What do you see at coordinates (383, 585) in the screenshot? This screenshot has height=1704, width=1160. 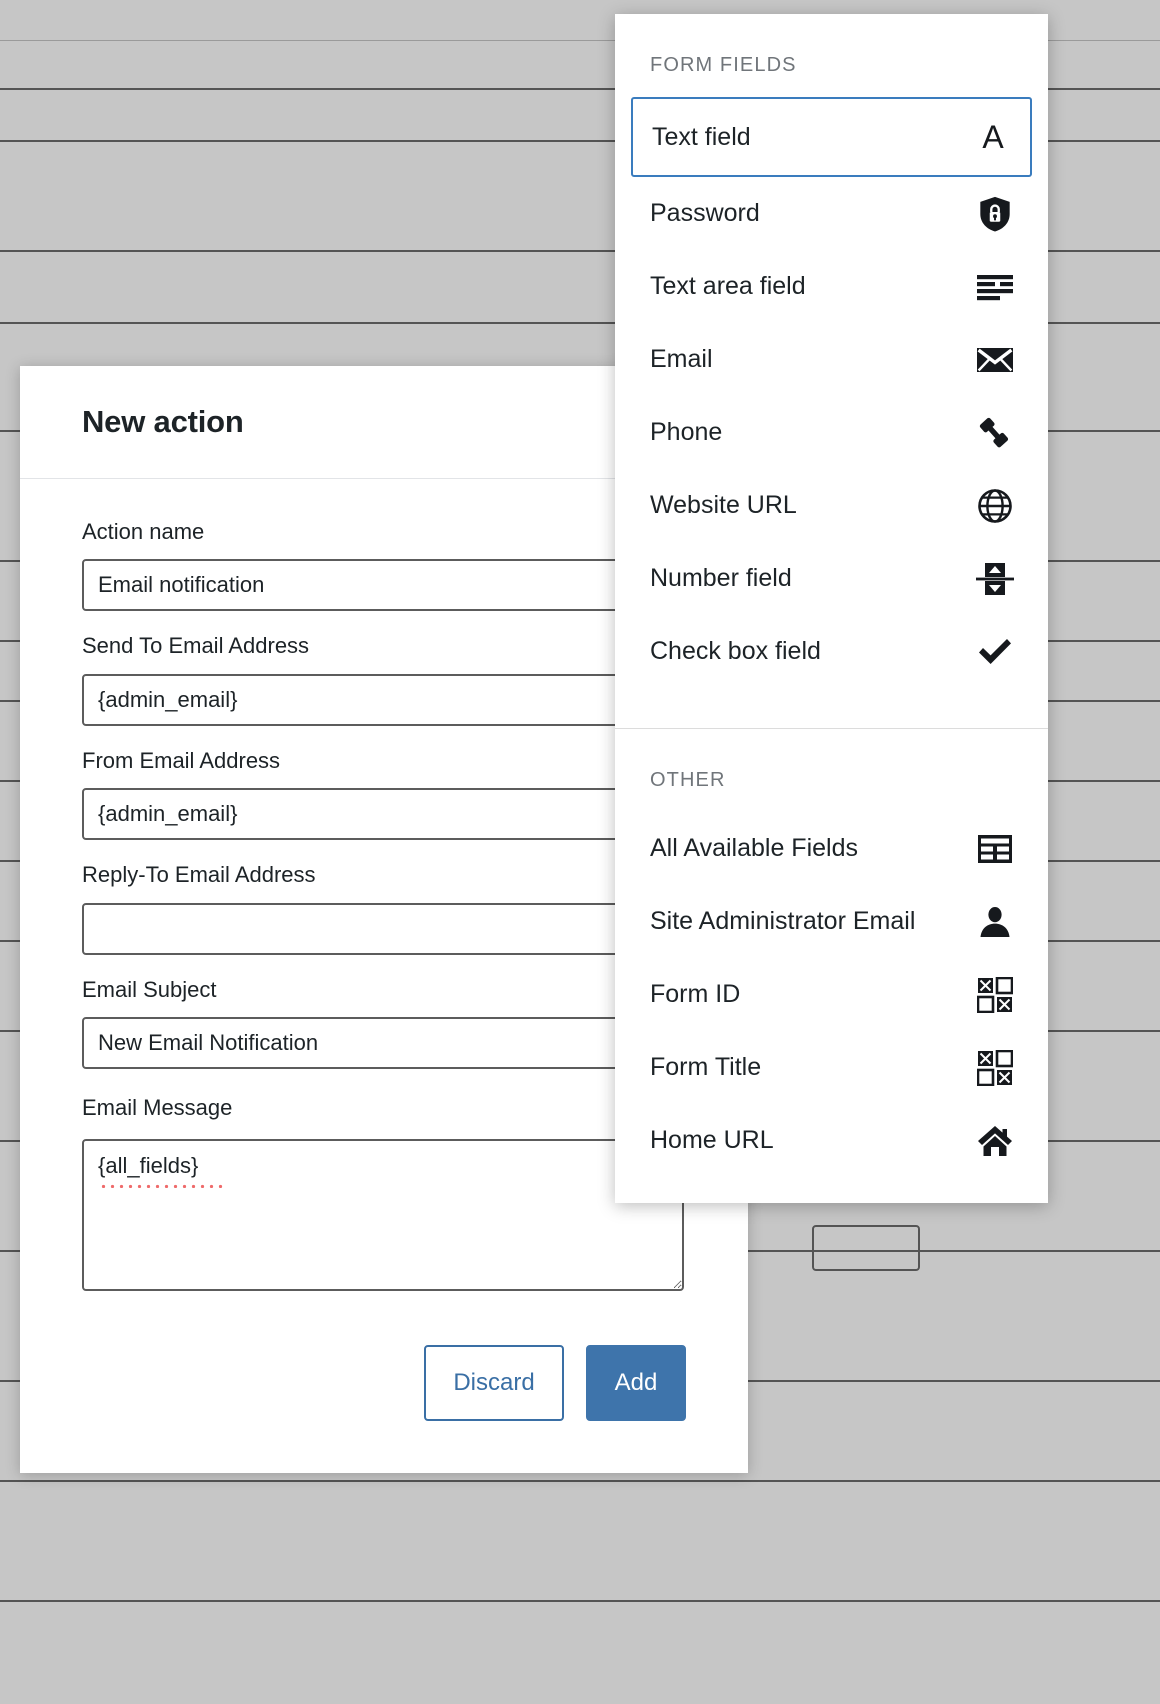 I see `action-name-input` at bounding box center [383, 585].